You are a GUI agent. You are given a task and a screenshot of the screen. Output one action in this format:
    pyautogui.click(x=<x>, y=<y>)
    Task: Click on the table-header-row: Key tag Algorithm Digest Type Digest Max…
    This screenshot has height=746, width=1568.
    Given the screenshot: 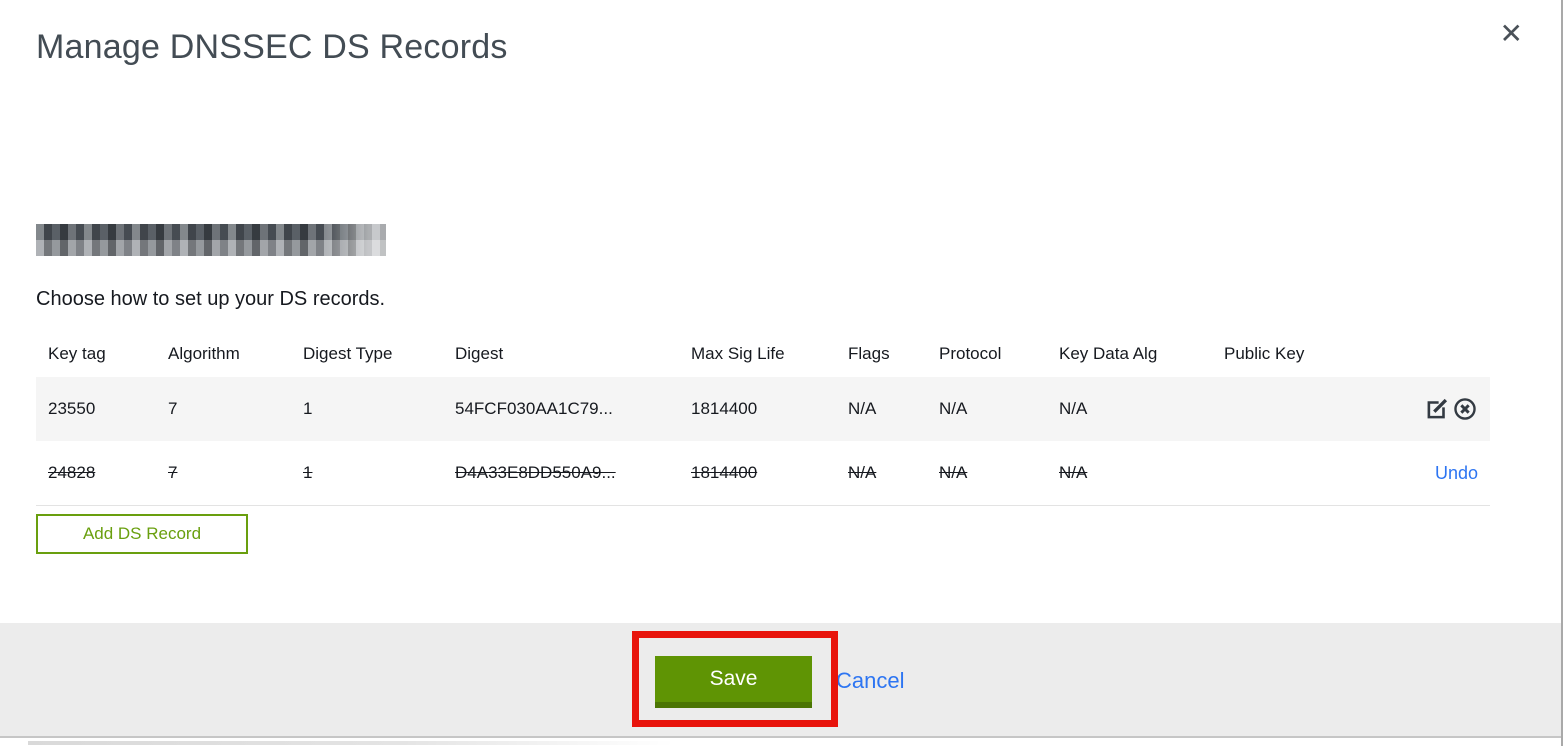 What is the action you would take?
    pyautogui.click(x=763, y=354)
    